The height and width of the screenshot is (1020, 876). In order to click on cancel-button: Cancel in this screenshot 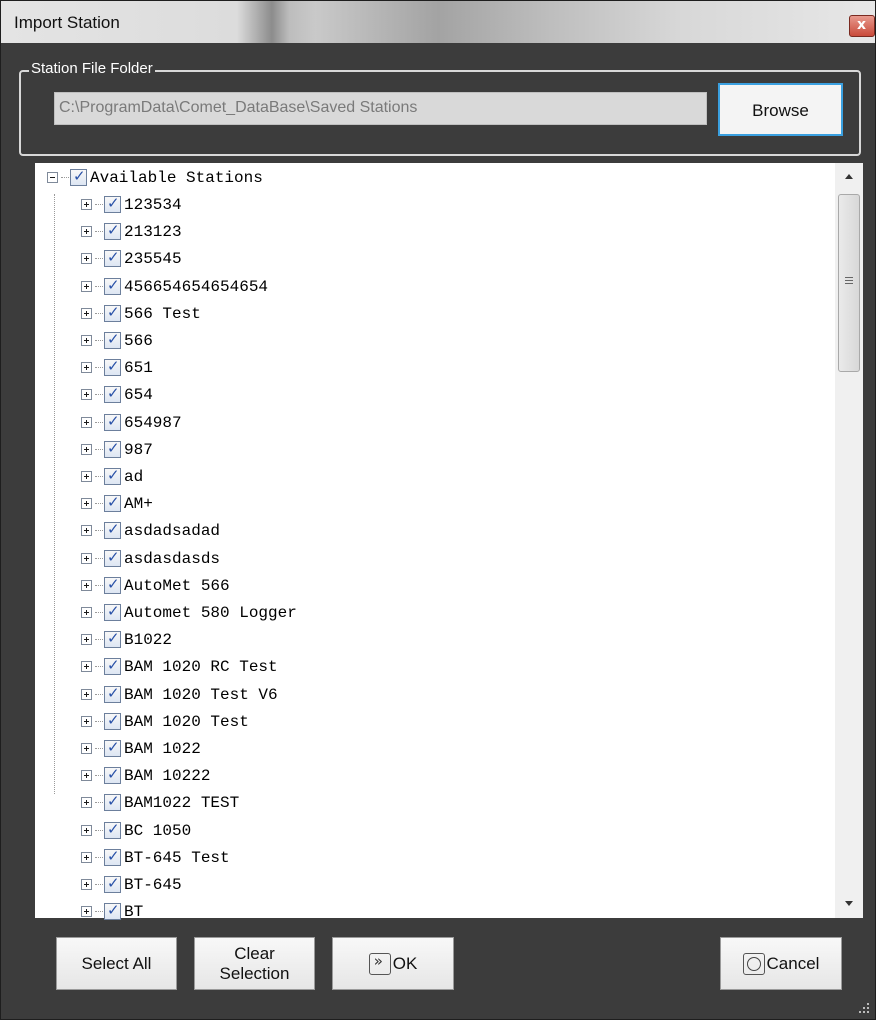, I will do `click(781, 963)`.